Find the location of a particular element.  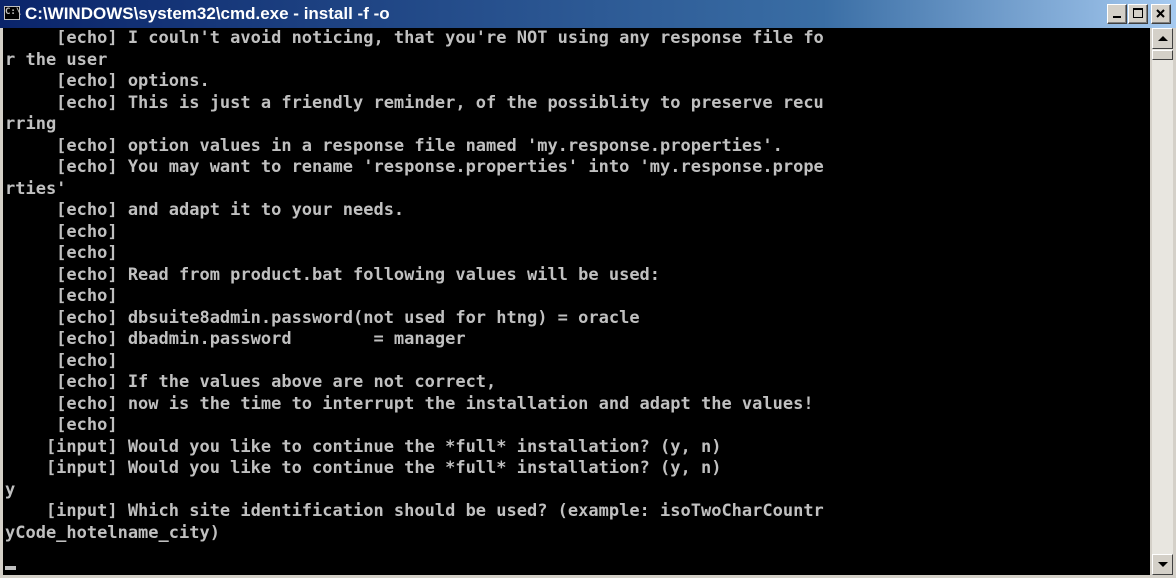

scrollbar-thumb is located at coordinates (1162, 55).